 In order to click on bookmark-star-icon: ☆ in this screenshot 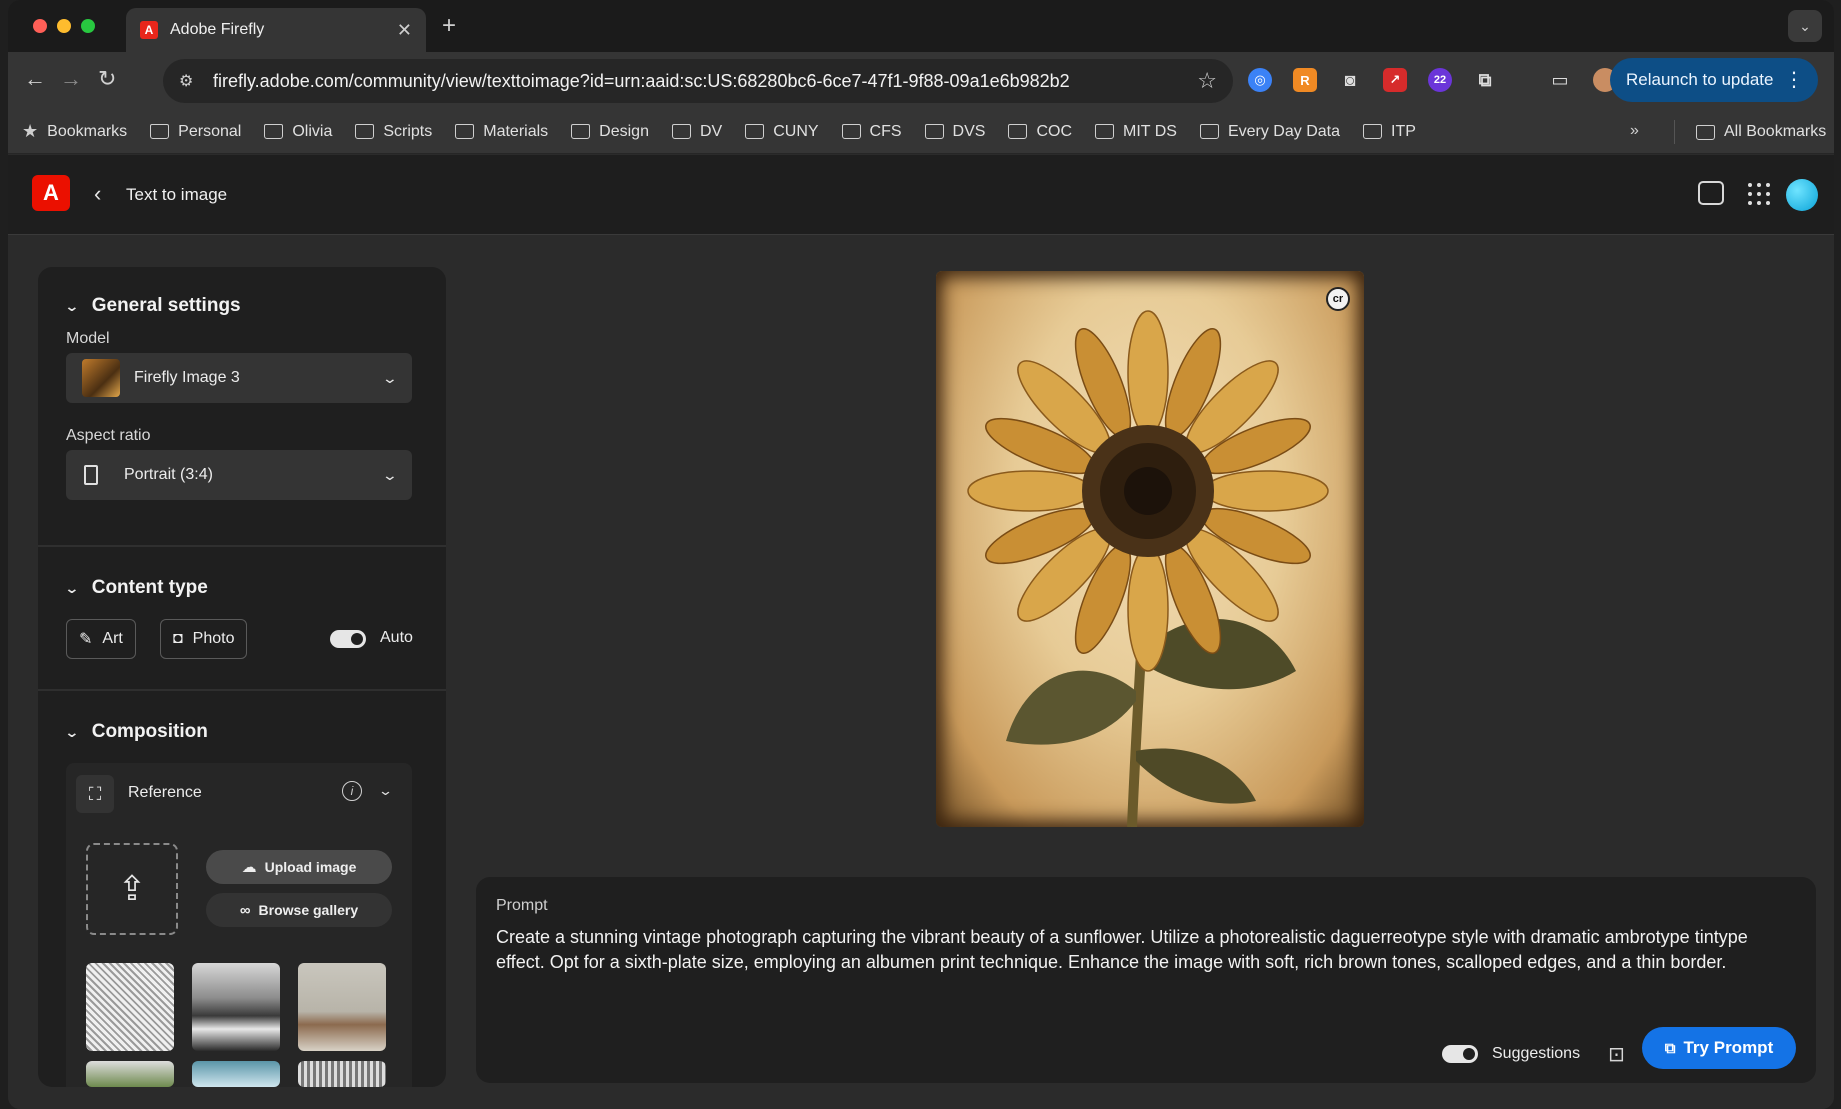, I will do `click(1207, 81)`.